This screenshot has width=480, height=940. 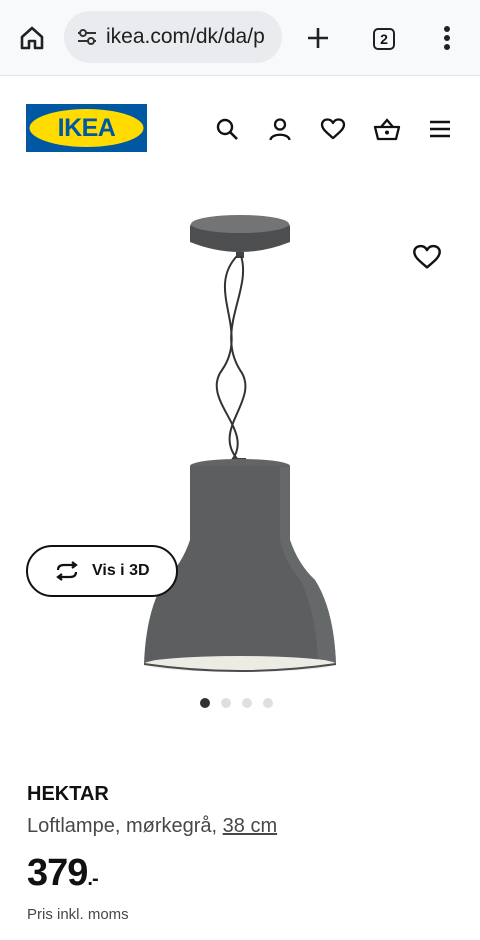 I want to click on address-bar: ikea.com/dk/da/p, so click(x=173, y=37).